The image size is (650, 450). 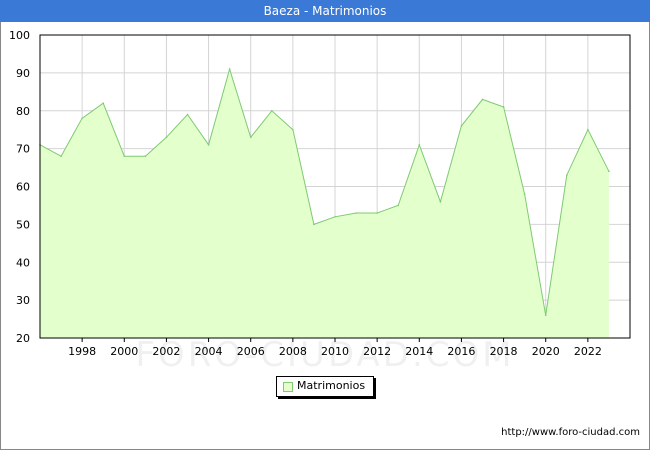 What do you see at coordinates (23, 338) in the screenshot?
I see `y-tick-label: 20` at bounding box center [23, 338].